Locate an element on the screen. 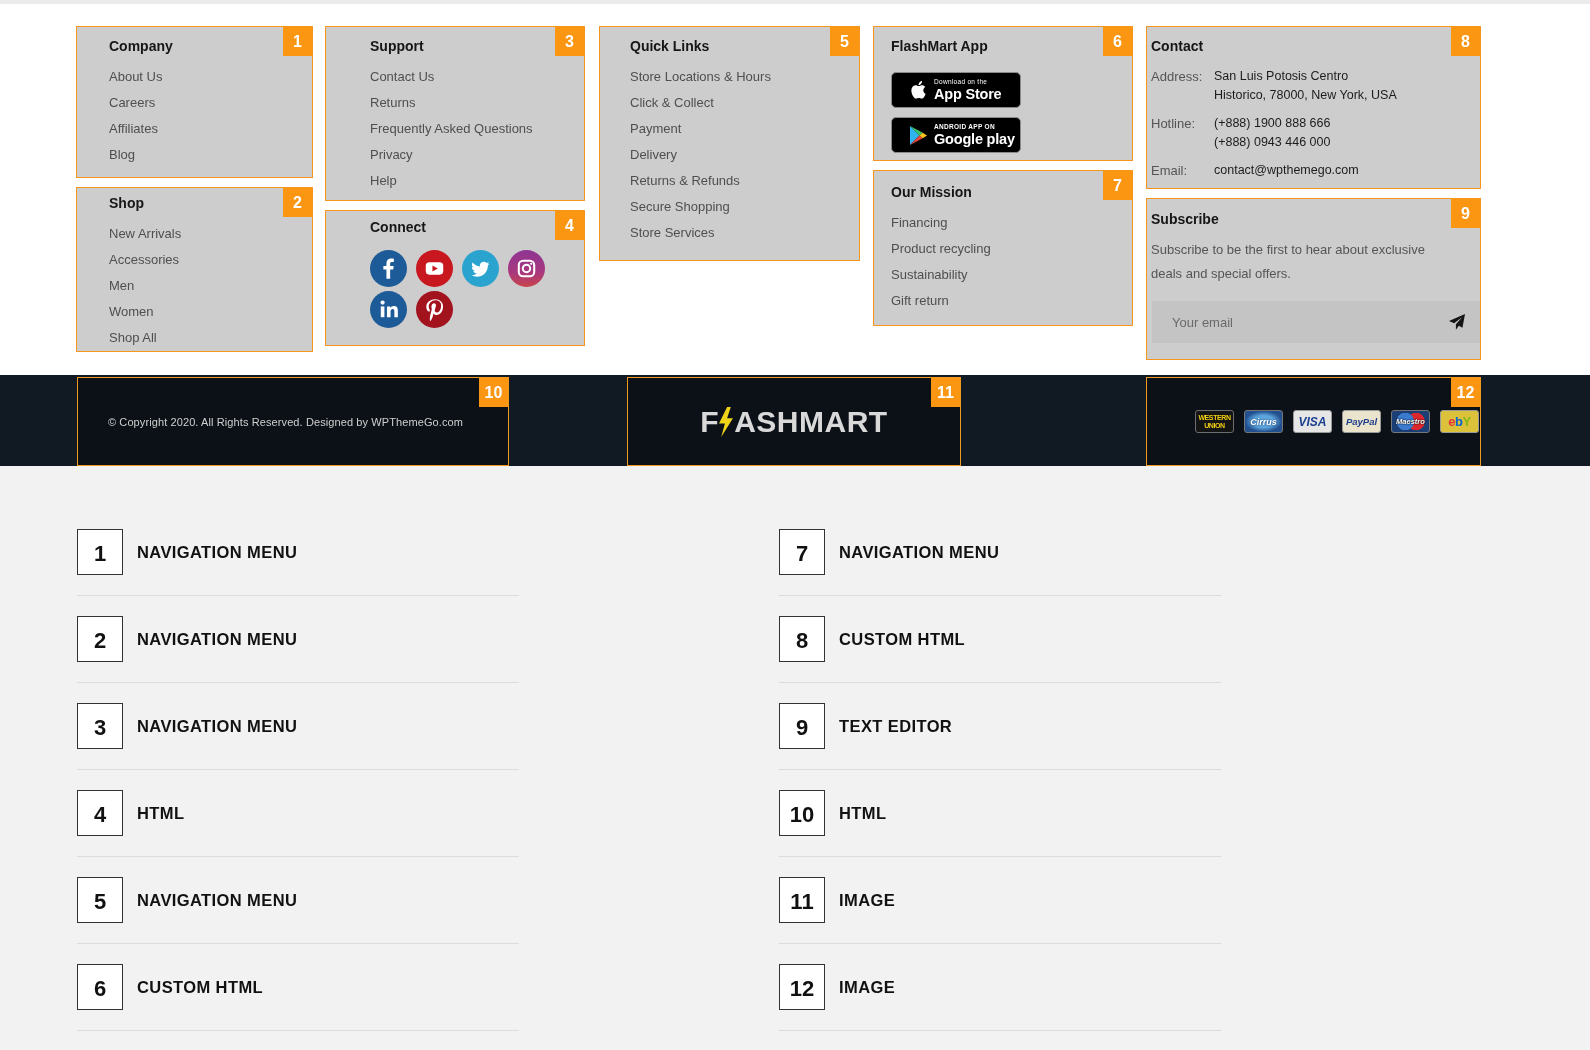 The height and width of the screenshot is (1050, 1590). menu-link: Returns is located at coordinates (393, 103).